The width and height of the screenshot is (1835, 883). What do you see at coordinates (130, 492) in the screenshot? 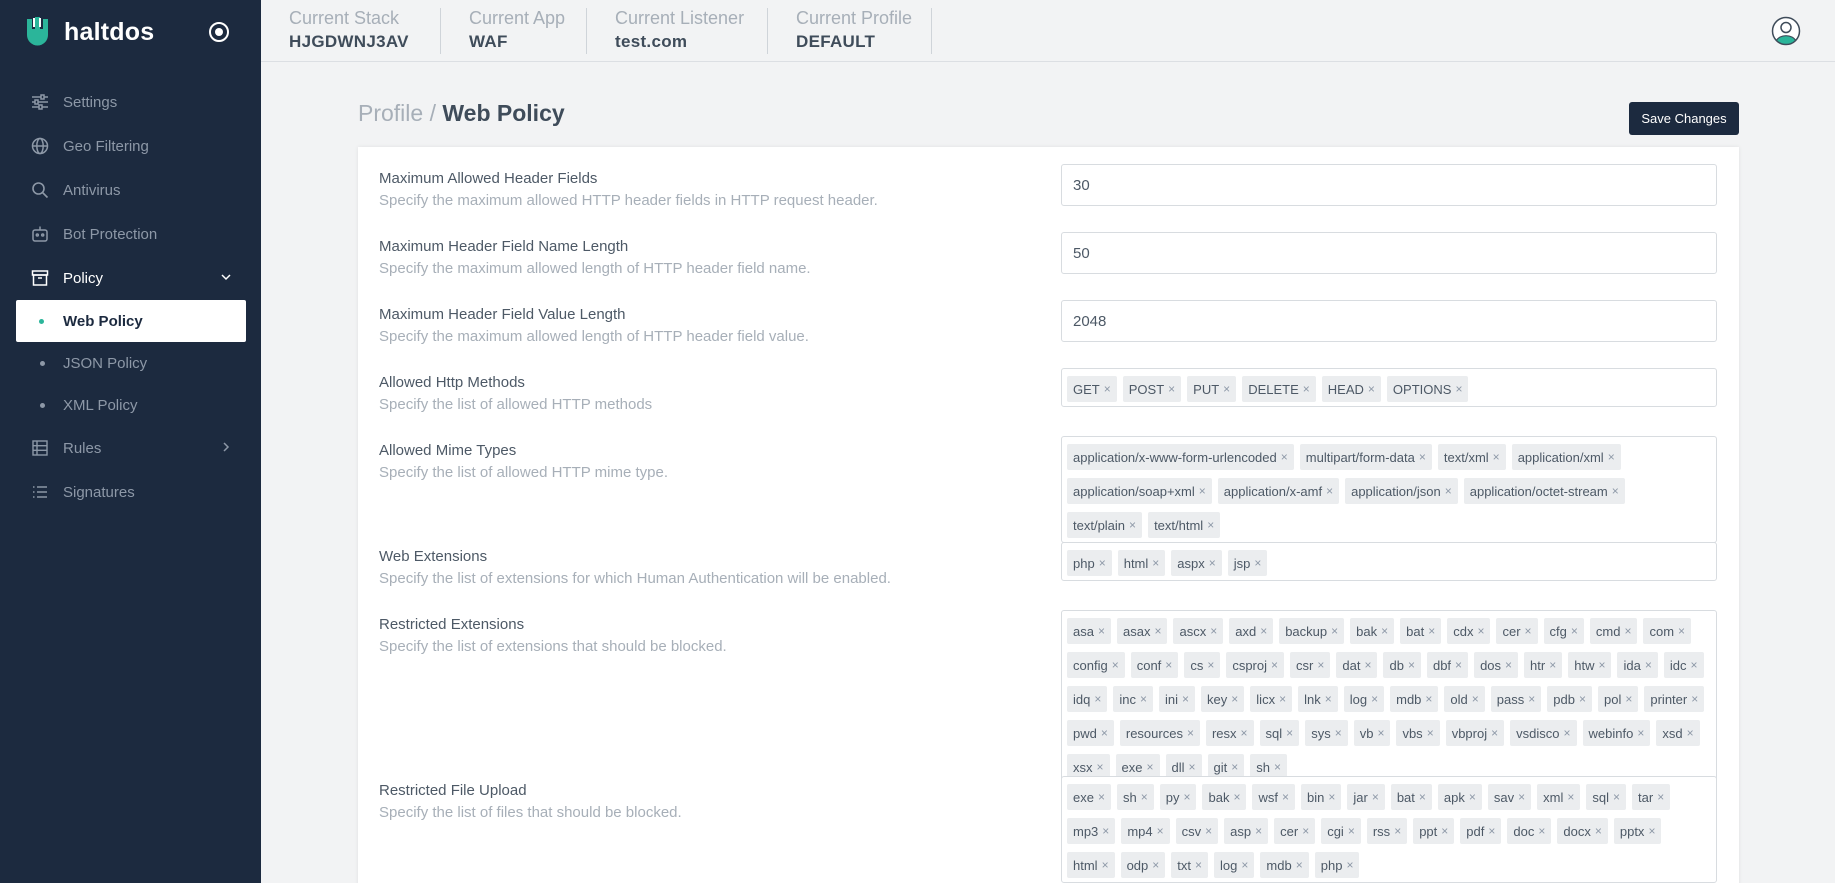
I see `sidebar-item-signatures: Signatures` at bounding box center [130, 492].